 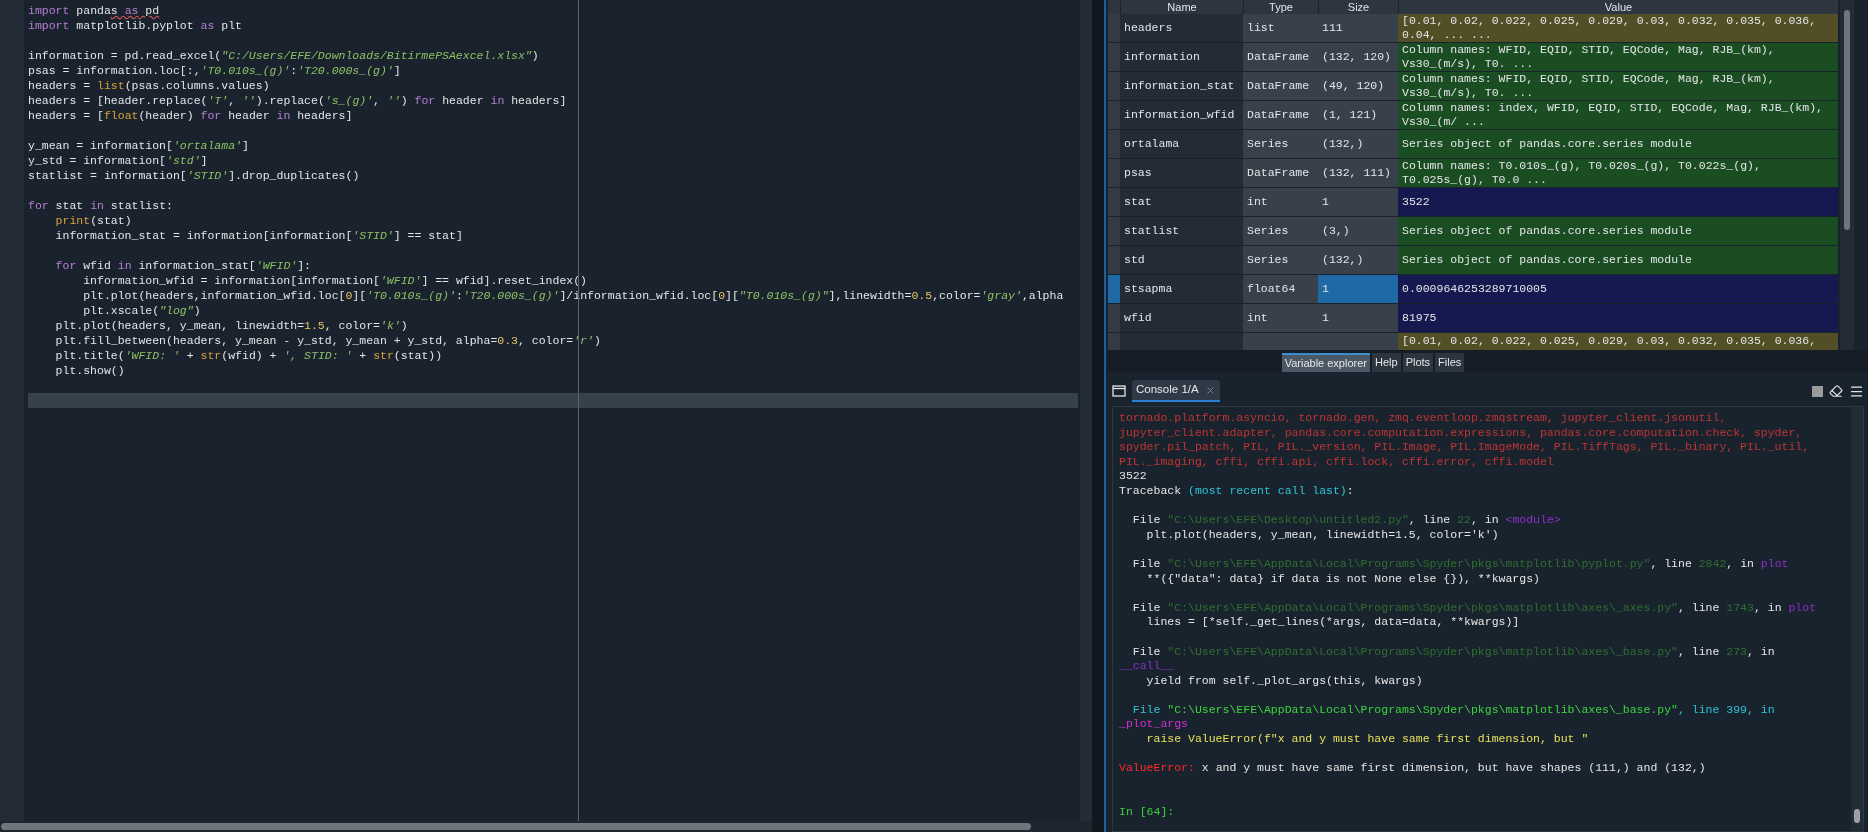 I want to click on table-cell: (1, 121), so click(x=1358, y=115).